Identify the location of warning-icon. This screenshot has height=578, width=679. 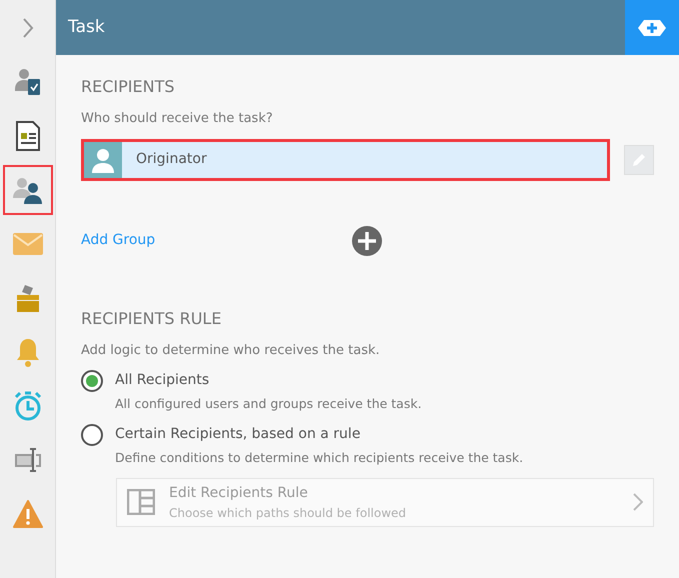
(27, 514).